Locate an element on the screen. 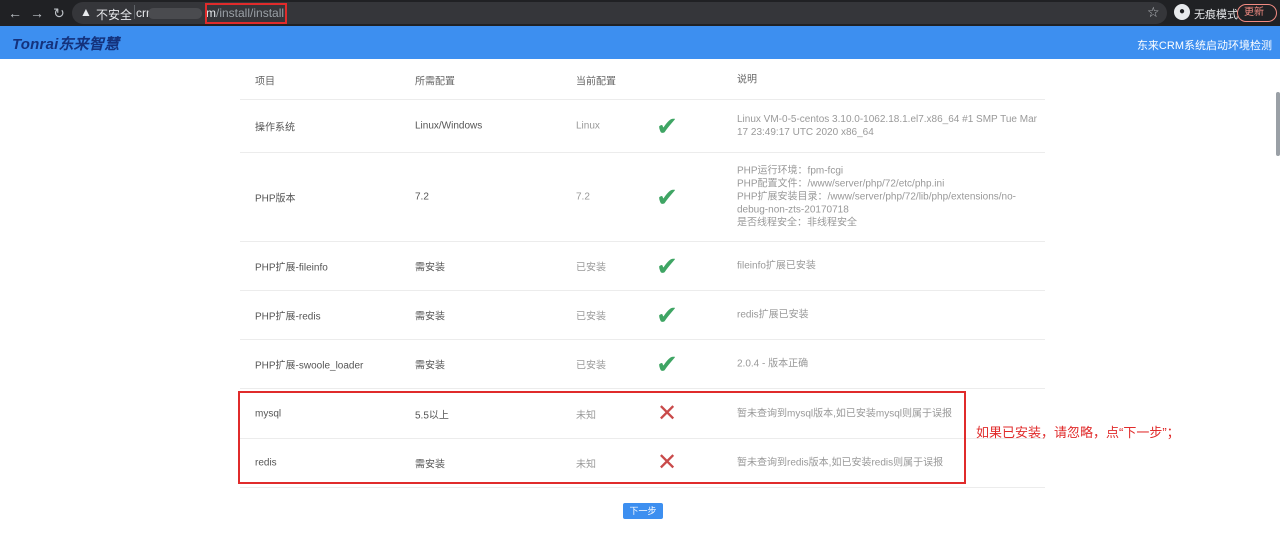 The image size is (1280, 552). incognito-icon: ● is located at coordinates (1182, 12).